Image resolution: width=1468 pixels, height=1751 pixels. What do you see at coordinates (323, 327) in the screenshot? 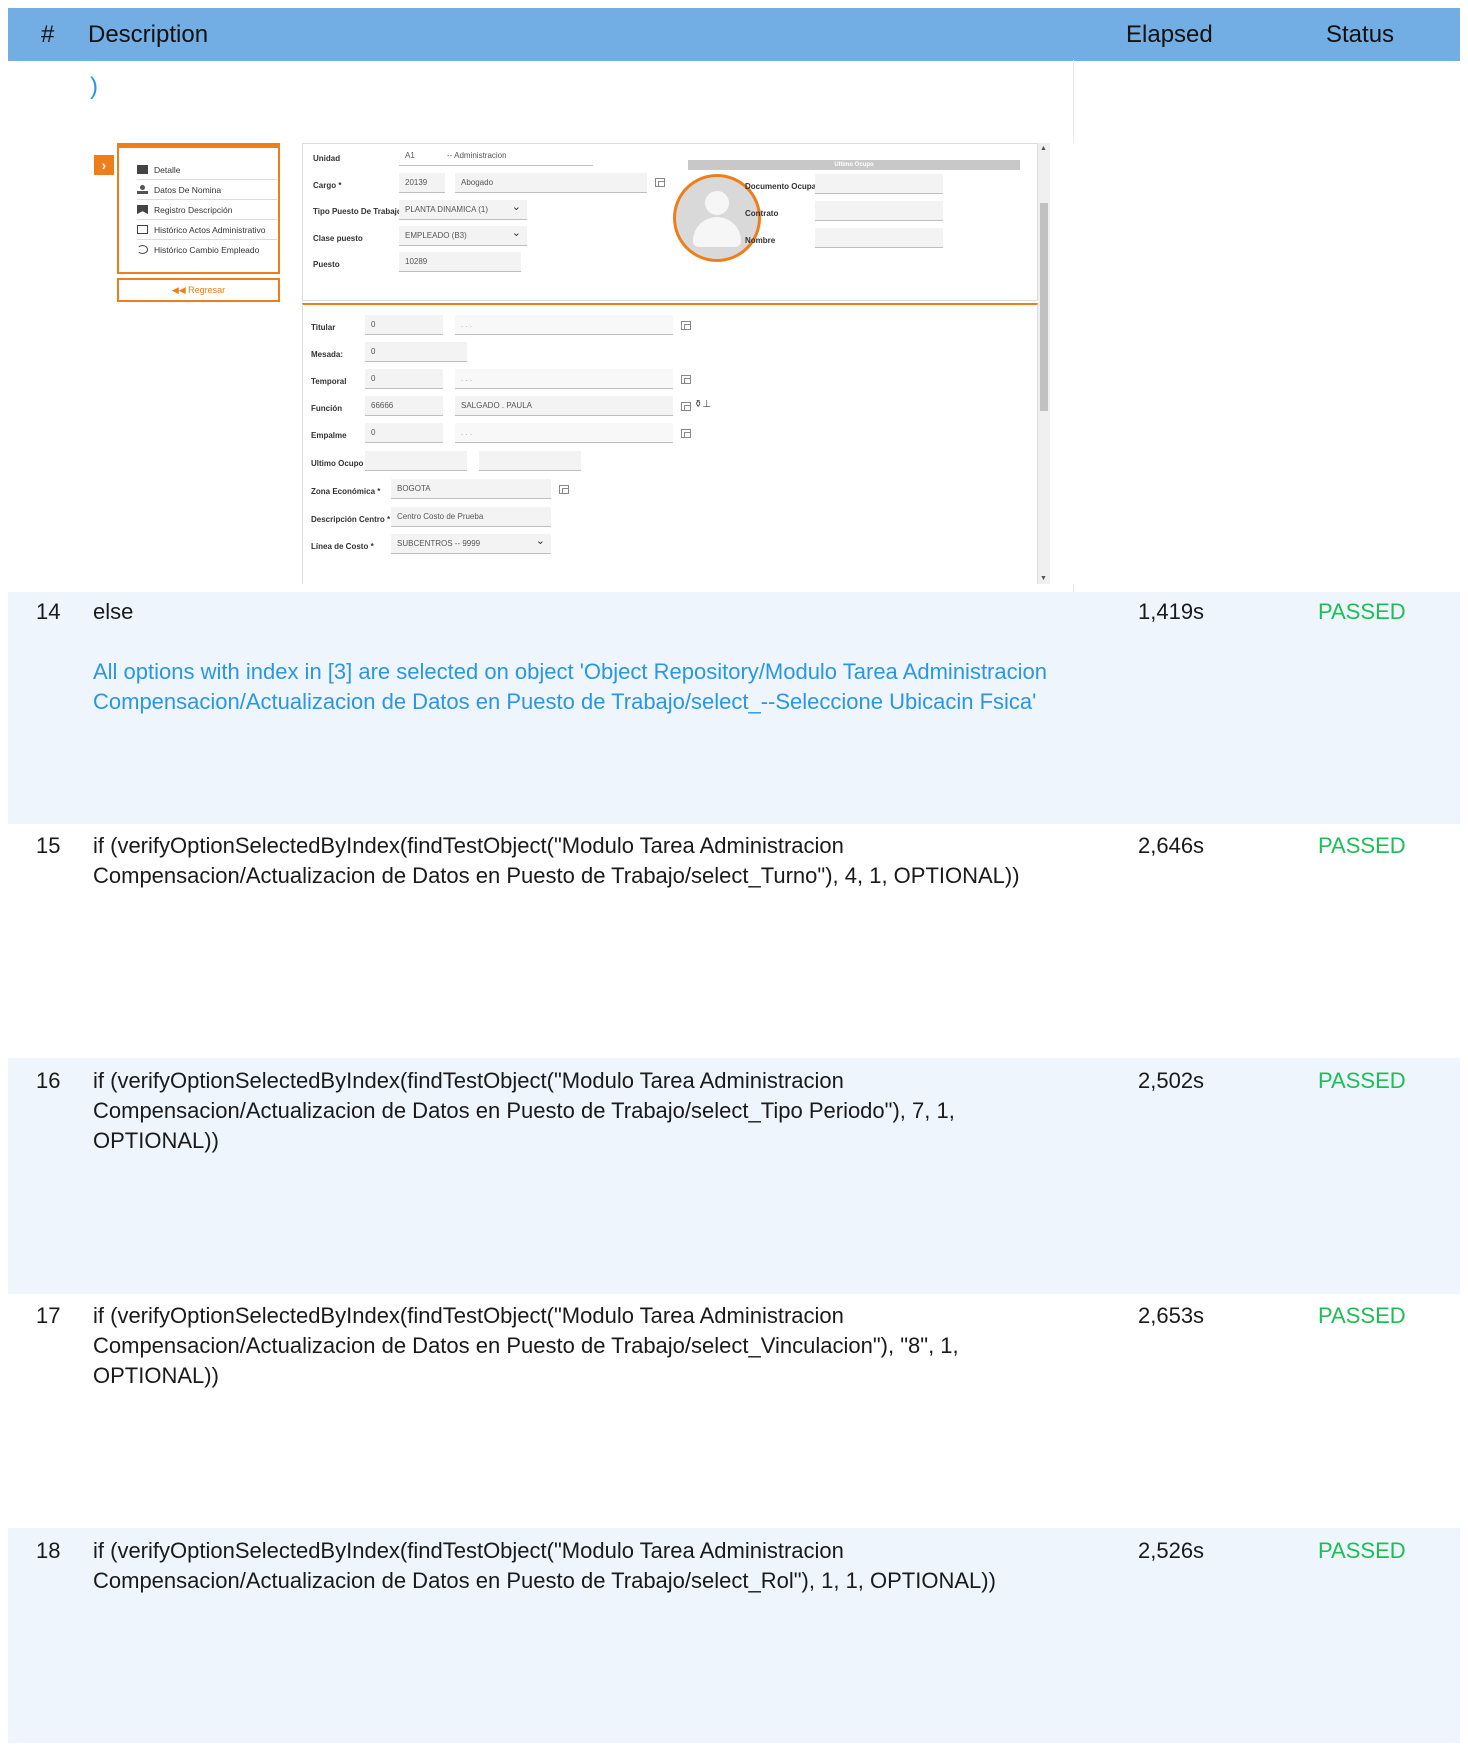
I see `titular-label: Titular` at bounding box center [323, 327].